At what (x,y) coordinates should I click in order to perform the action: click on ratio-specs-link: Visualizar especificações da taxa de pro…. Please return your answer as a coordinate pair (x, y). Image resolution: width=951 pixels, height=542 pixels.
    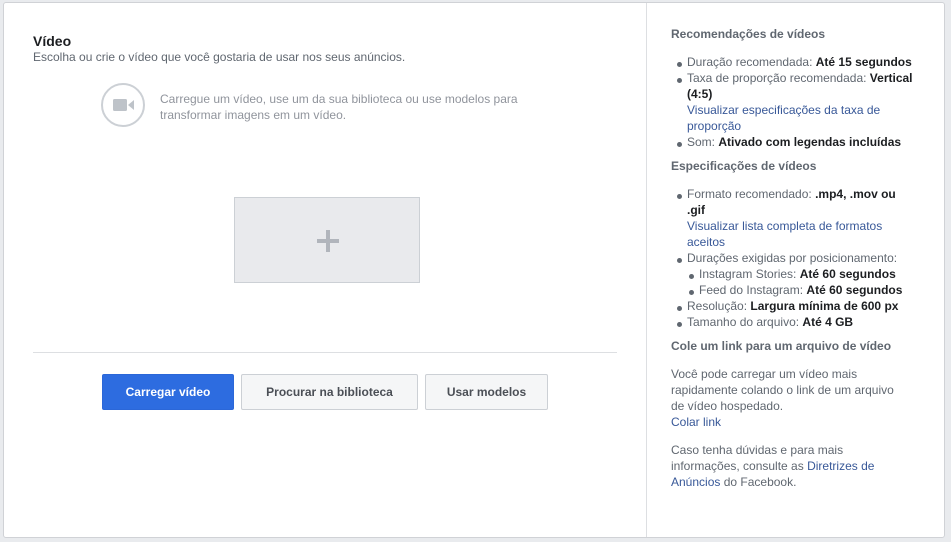
    Looking at the image, I should click on (783, 118).